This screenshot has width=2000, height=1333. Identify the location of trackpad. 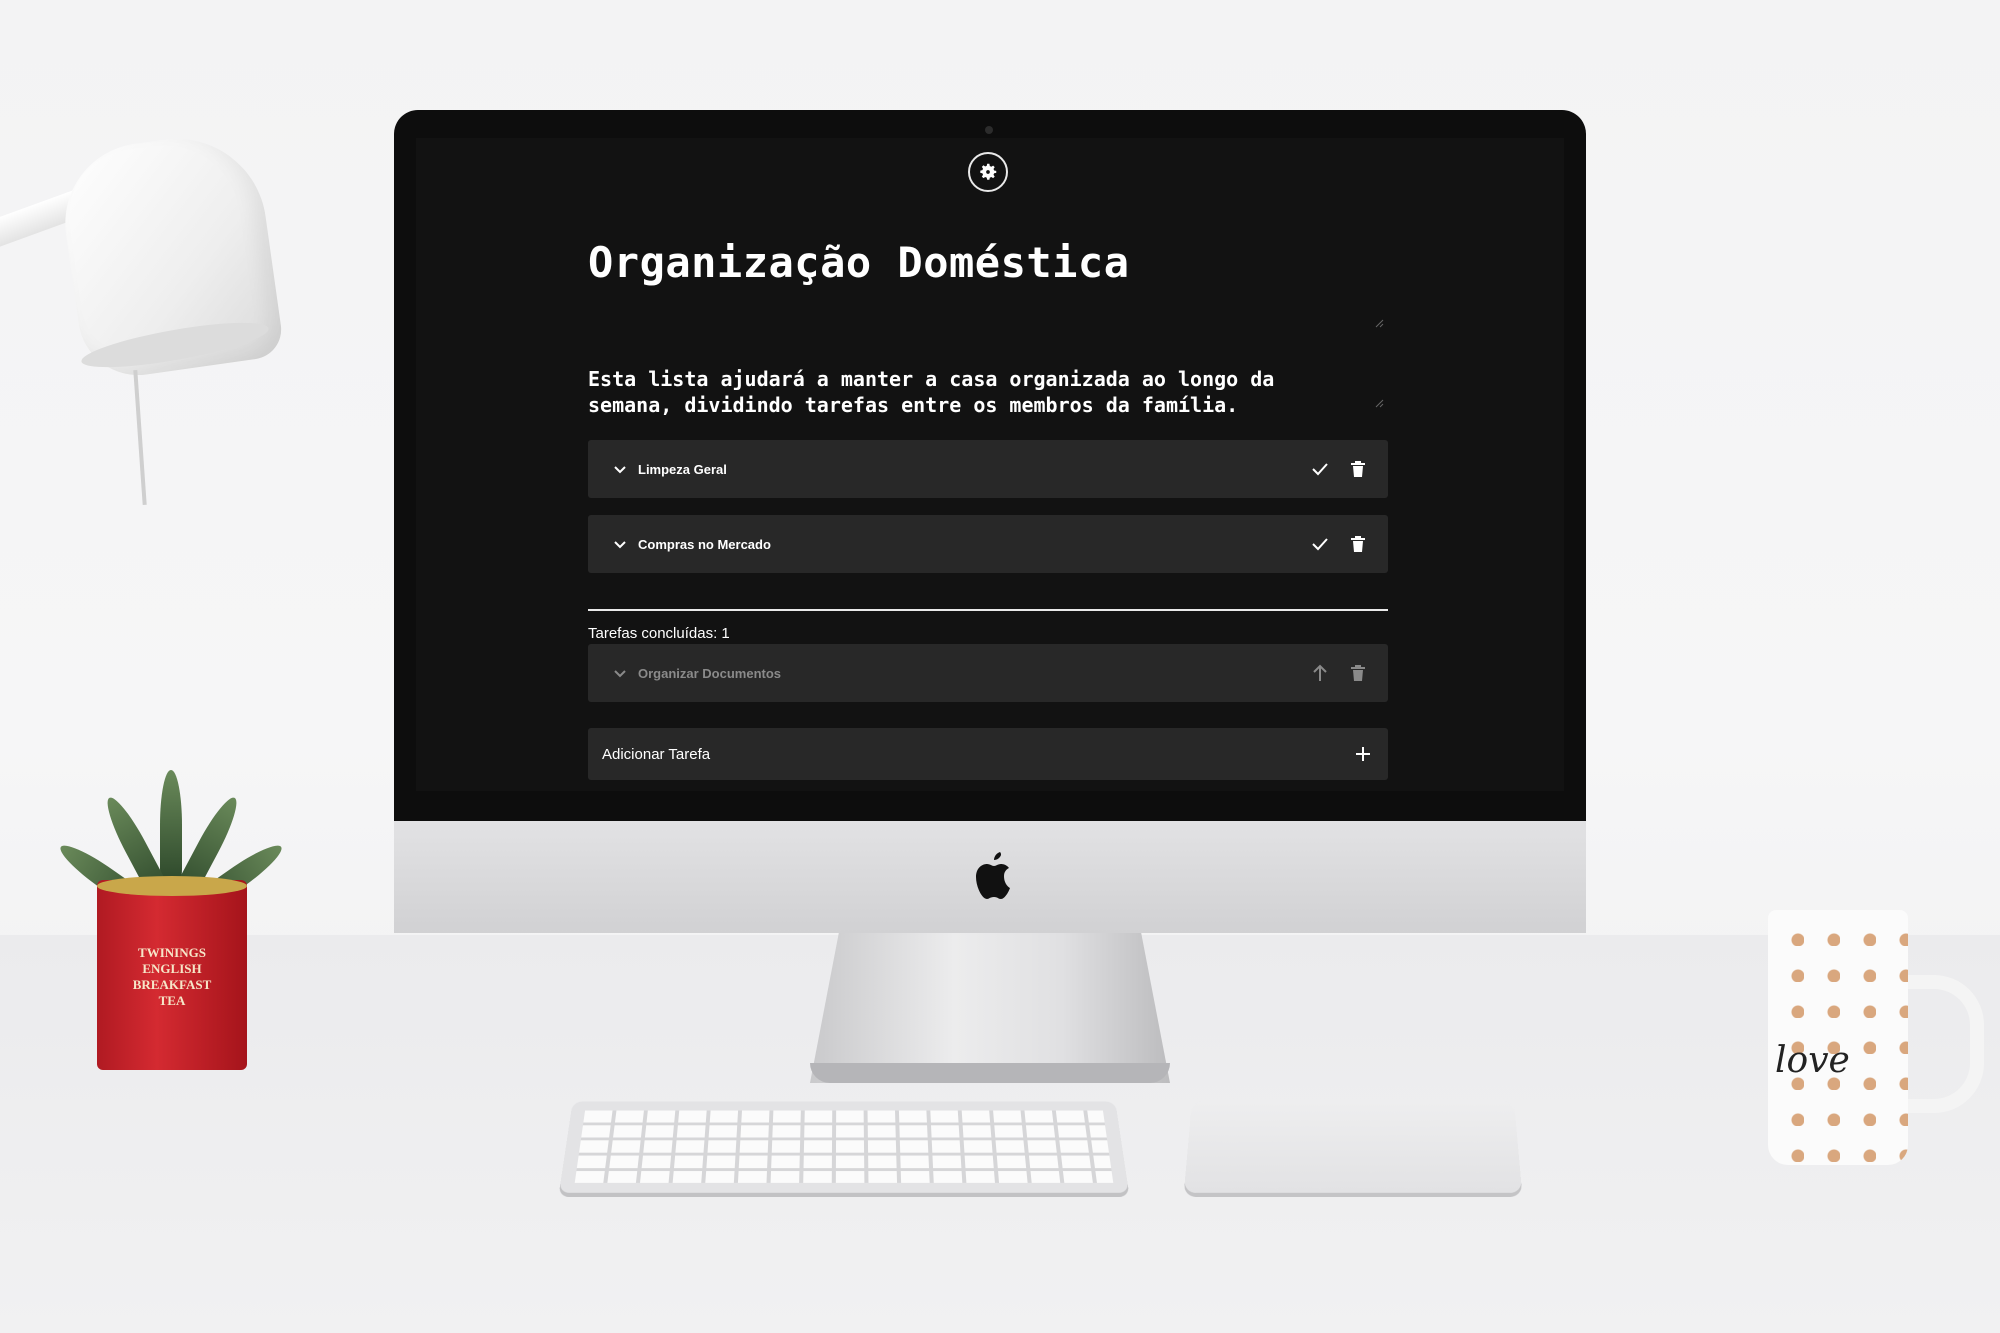
(1353, 1146).